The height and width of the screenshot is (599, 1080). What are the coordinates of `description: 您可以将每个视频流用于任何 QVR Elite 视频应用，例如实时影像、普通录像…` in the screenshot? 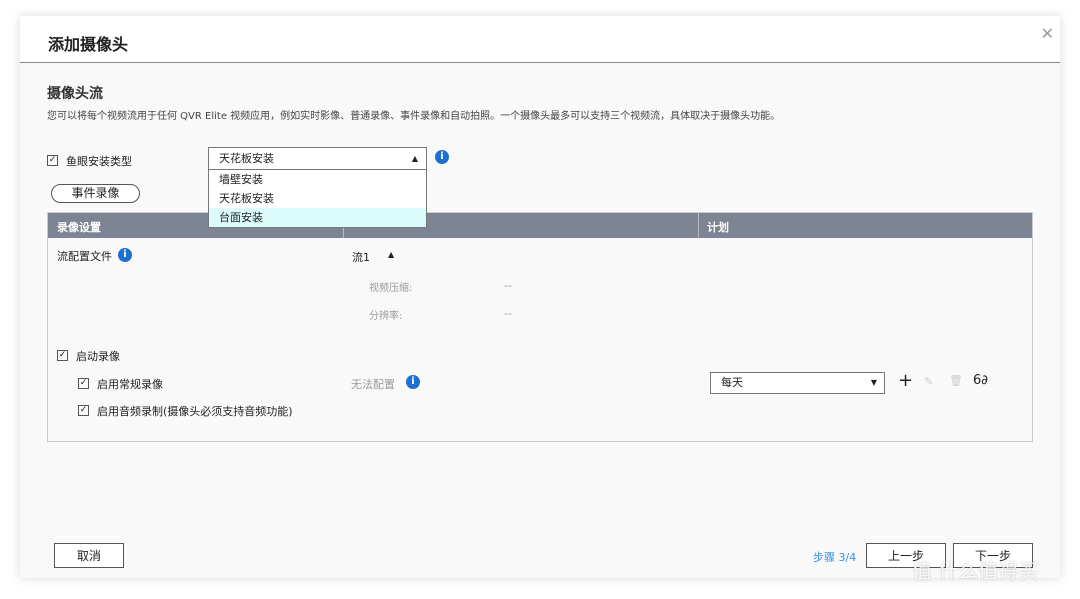 It's located at (414, 116).